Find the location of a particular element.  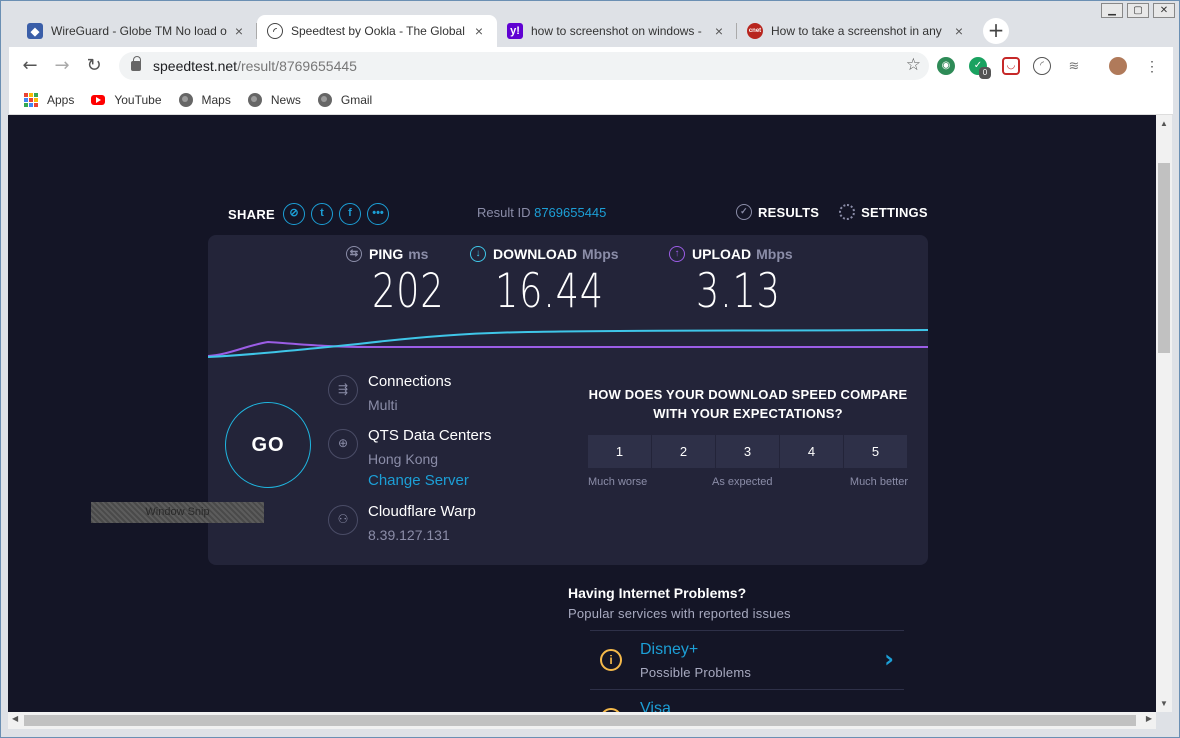

link-icon: ⊘ is located at coordinates (294, 214).